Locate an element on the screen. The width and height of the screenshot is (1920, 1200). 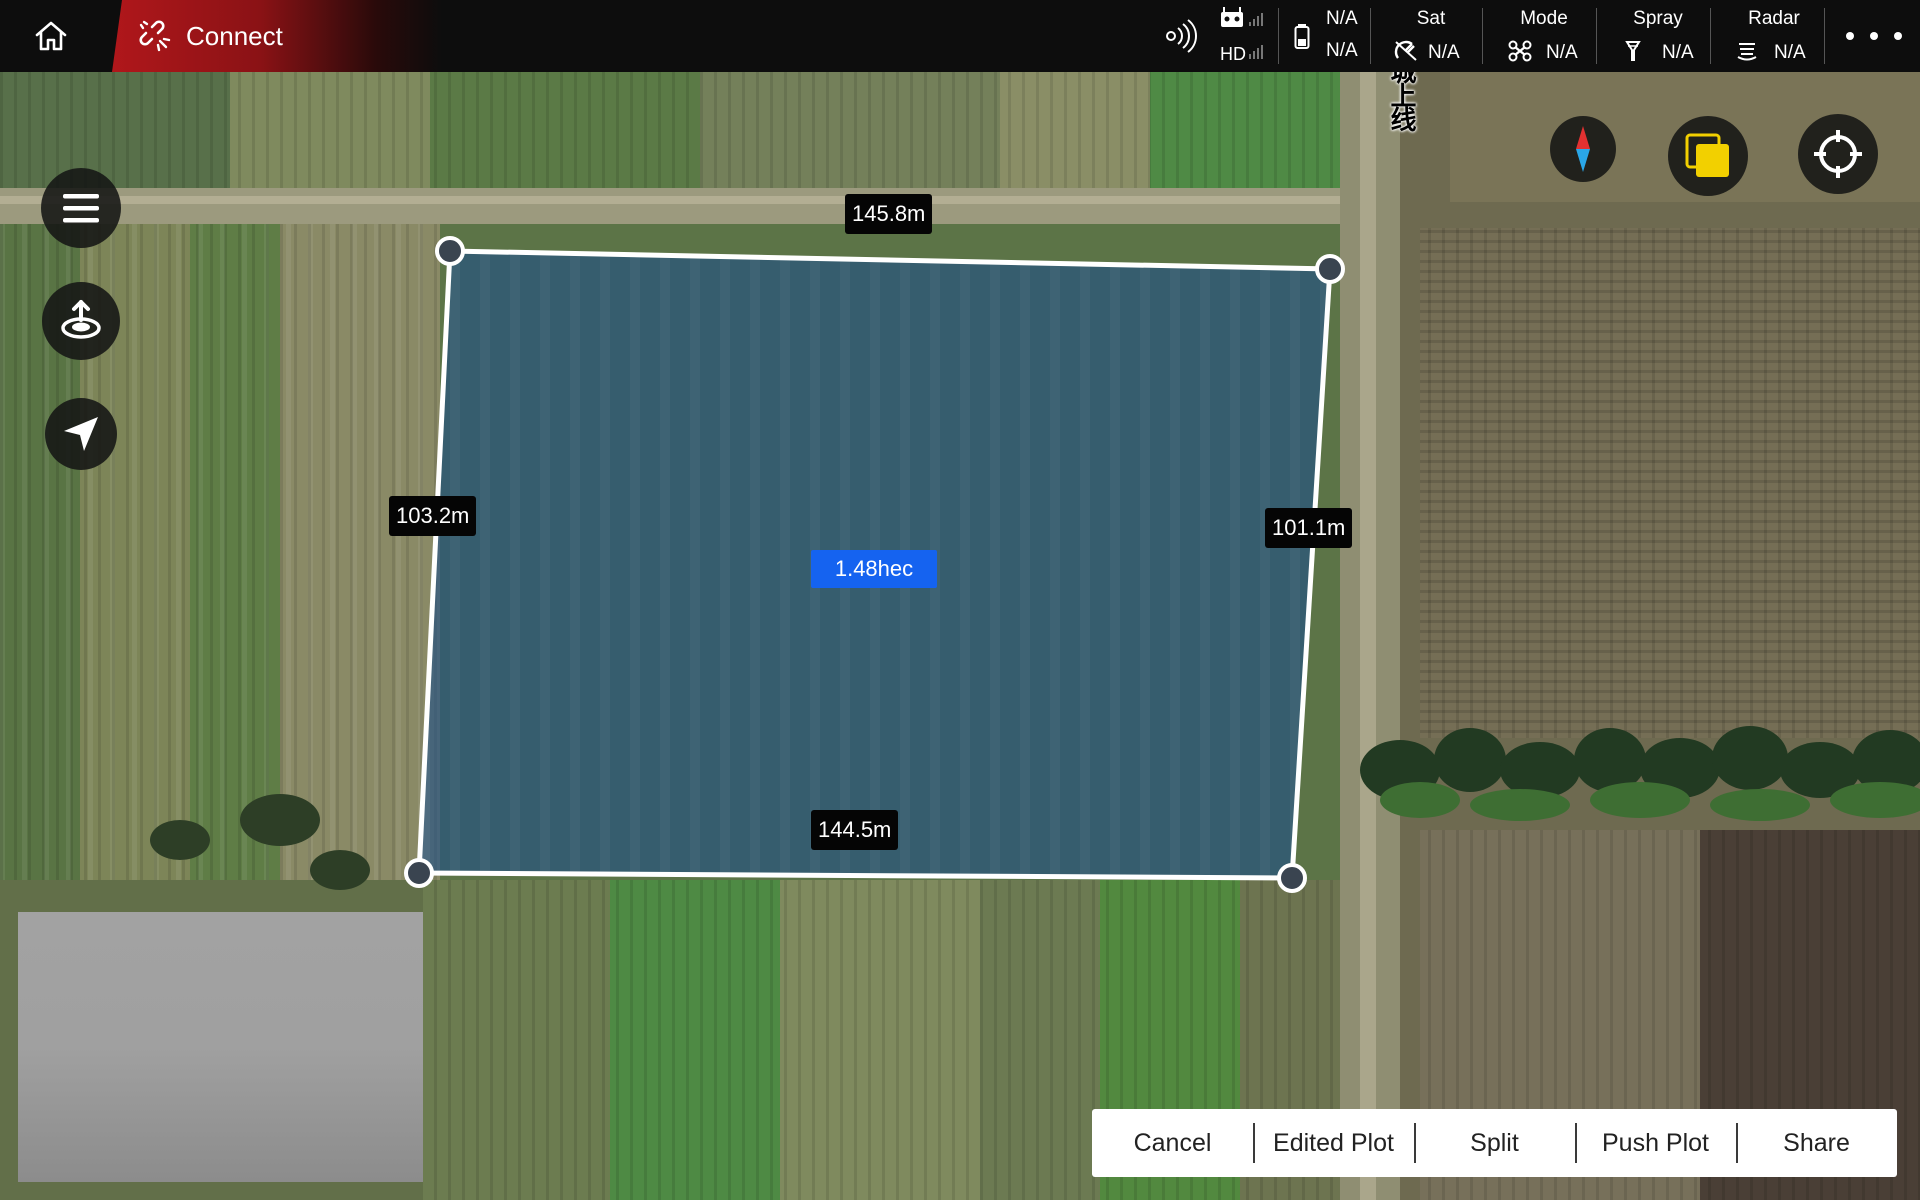
navigation-arrow-icon is located at coordinates (81, 434).